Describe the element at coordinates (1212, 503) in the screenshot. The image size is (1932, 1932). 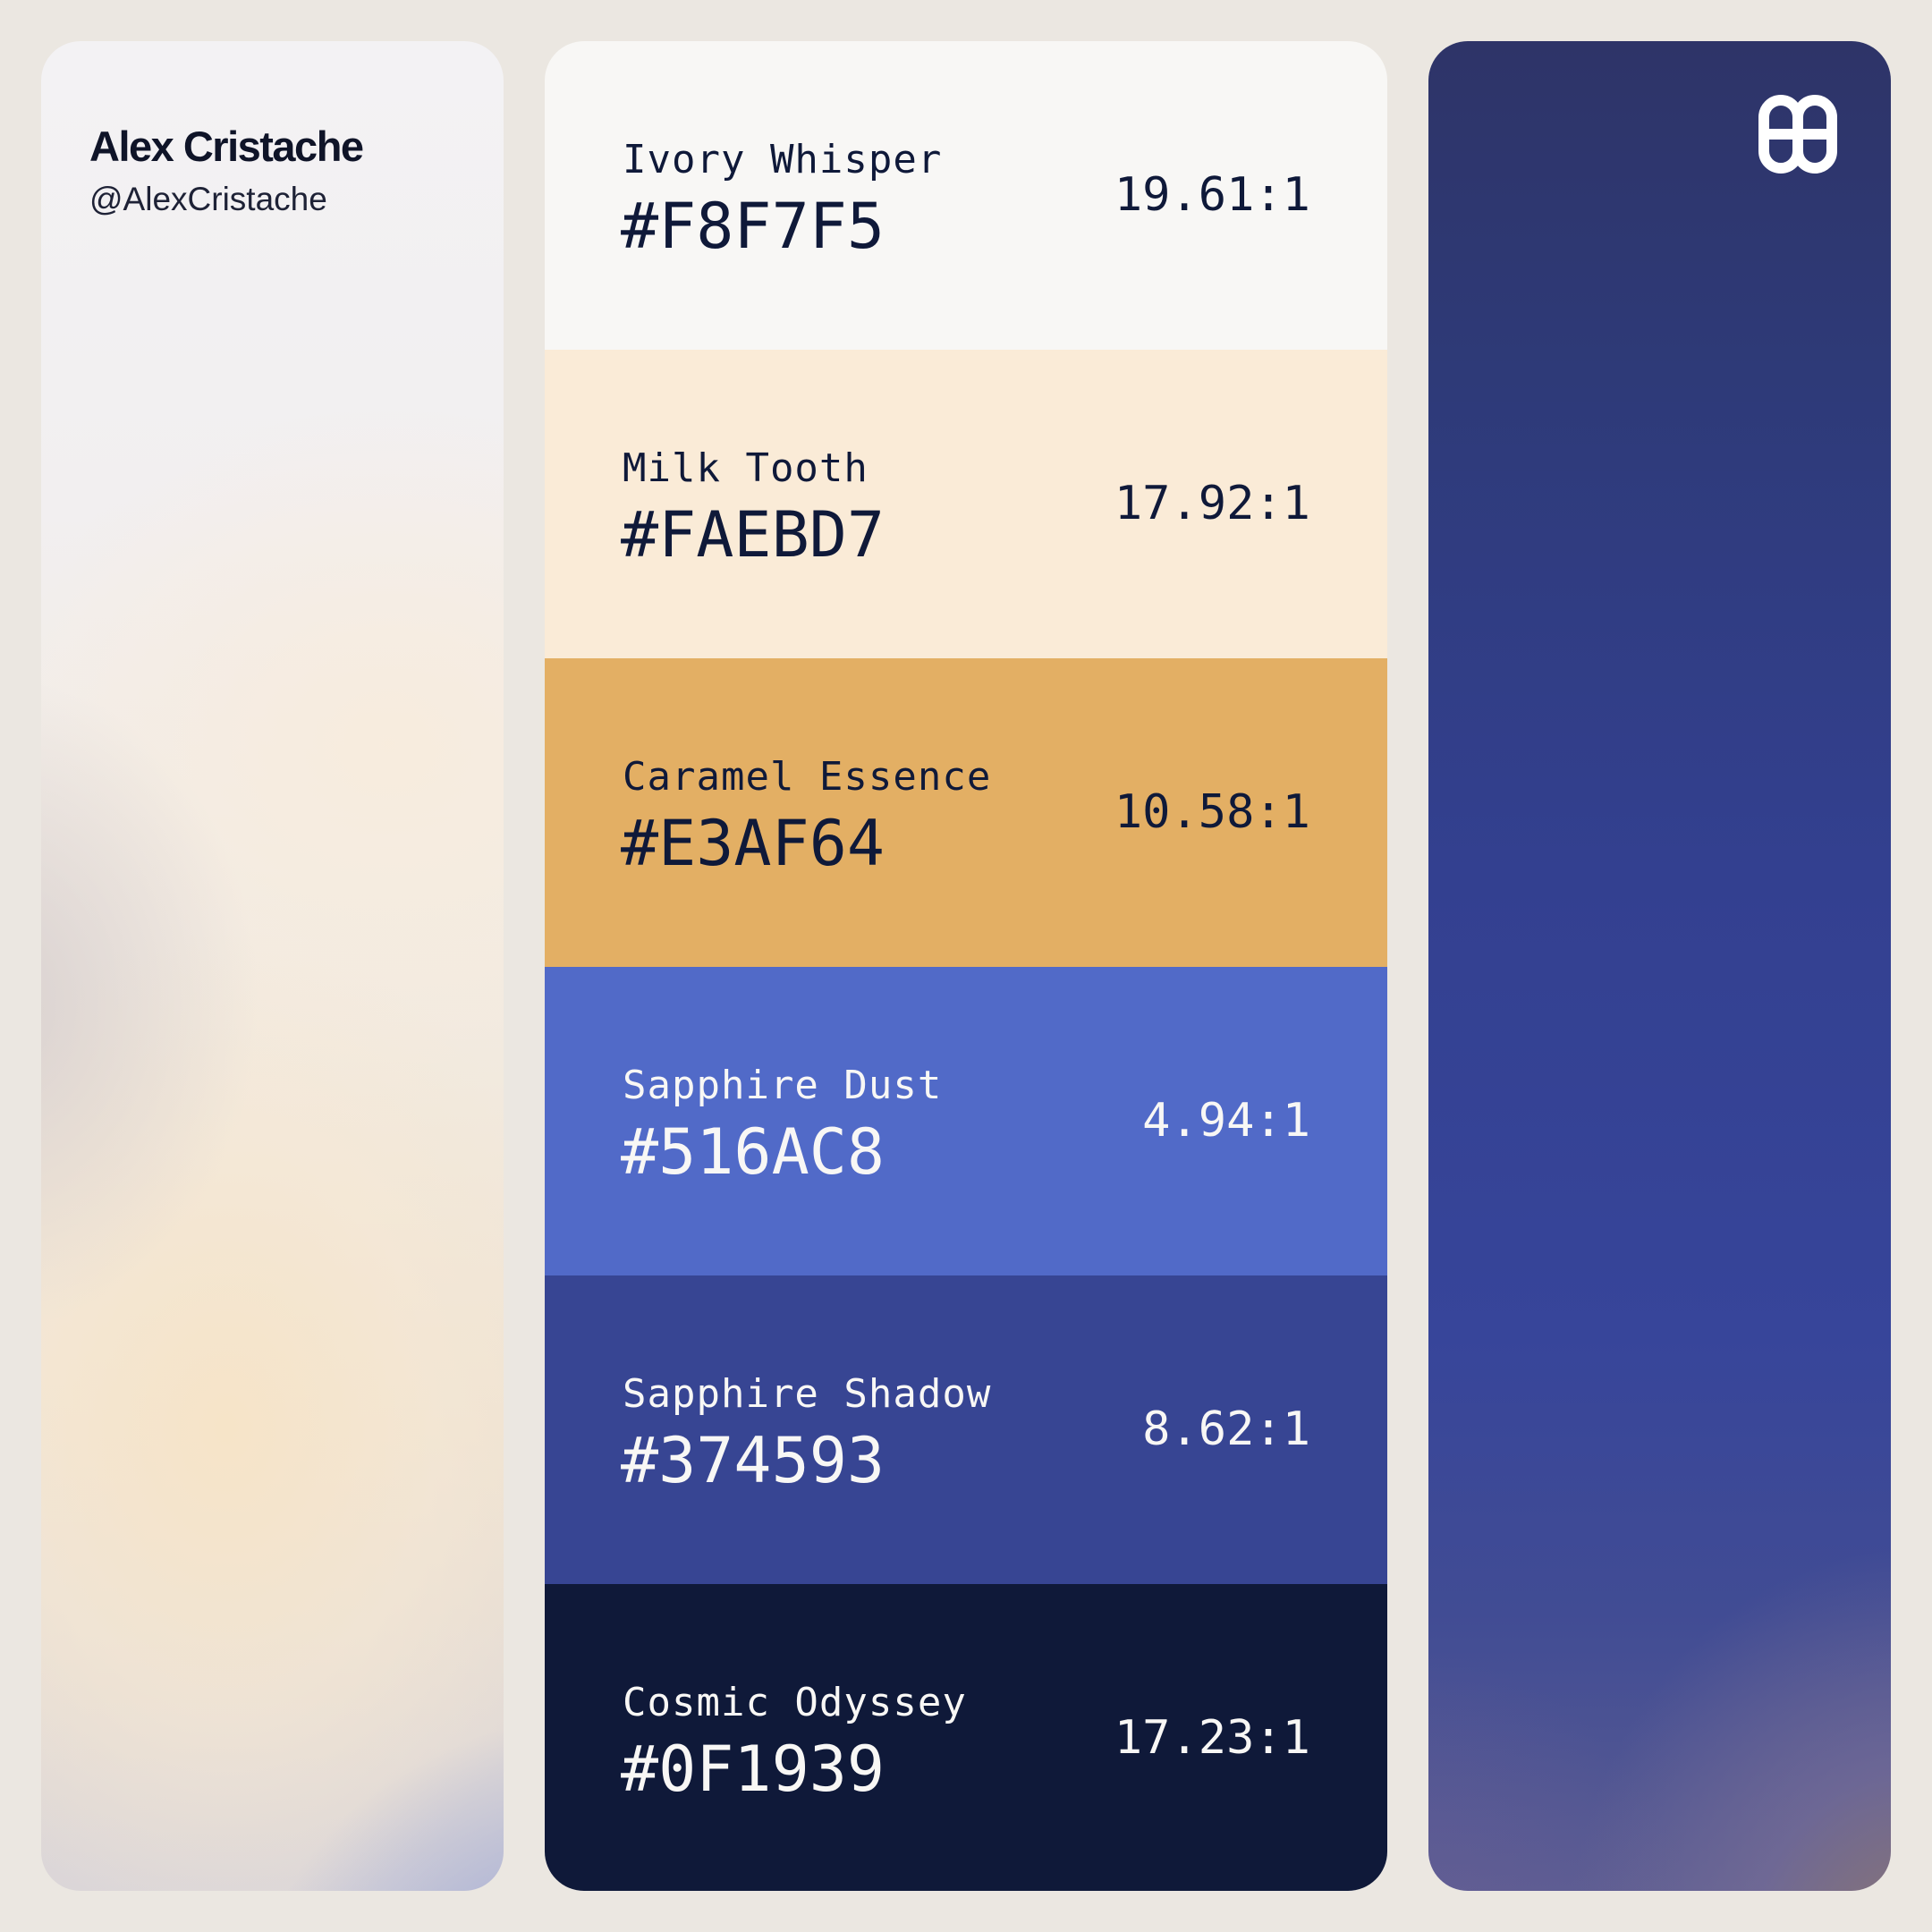
I see `contrast-ratio: 17.92:1` at that location.